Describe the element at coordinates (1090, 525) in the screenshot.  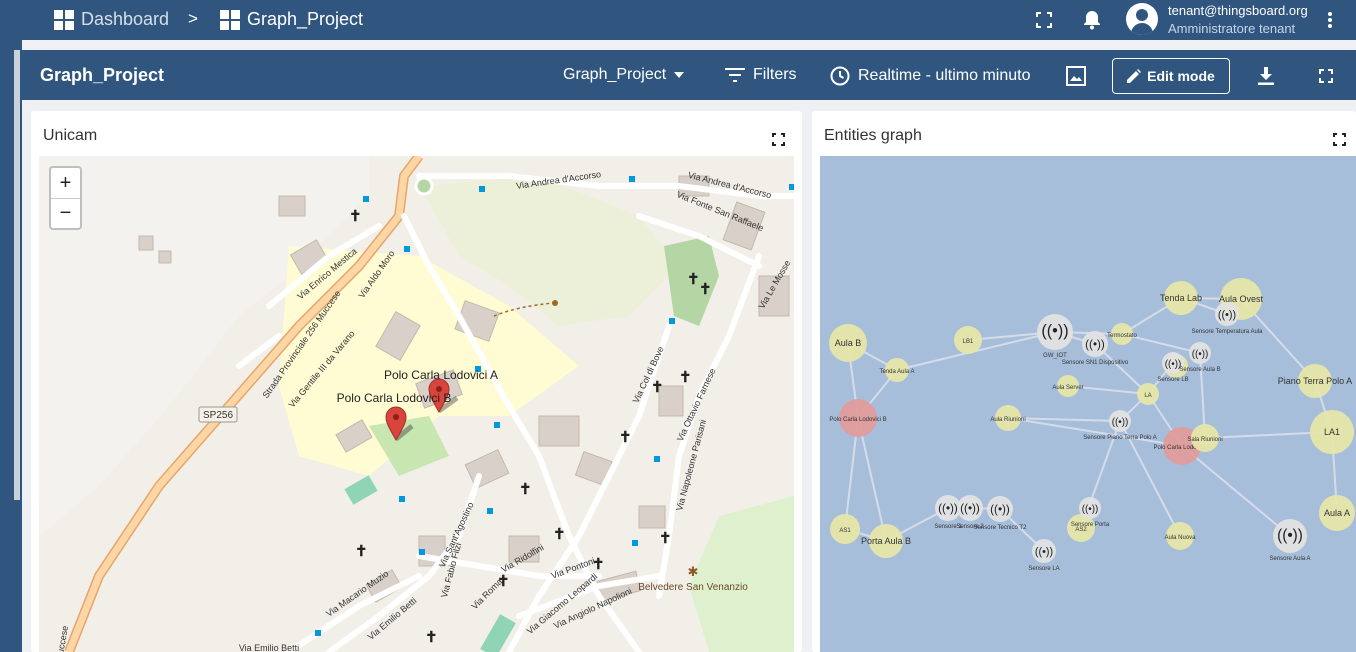
I see `graph-node-label: Sensore Porta` at that location.